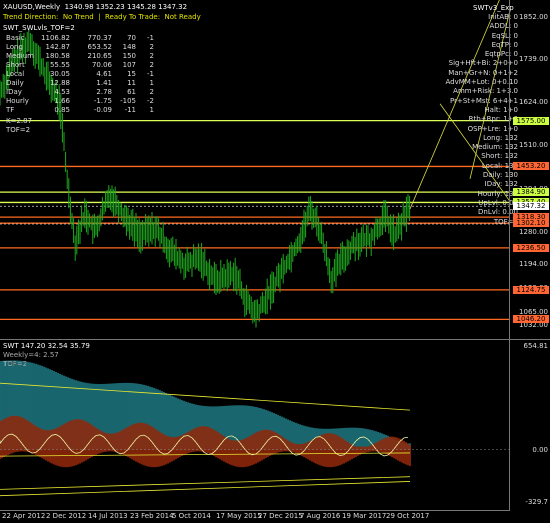 The image size is (550, 523). Describe the element at coordinates (129, 56) in the screenshot. I see `stats-cell: 150` at that location.